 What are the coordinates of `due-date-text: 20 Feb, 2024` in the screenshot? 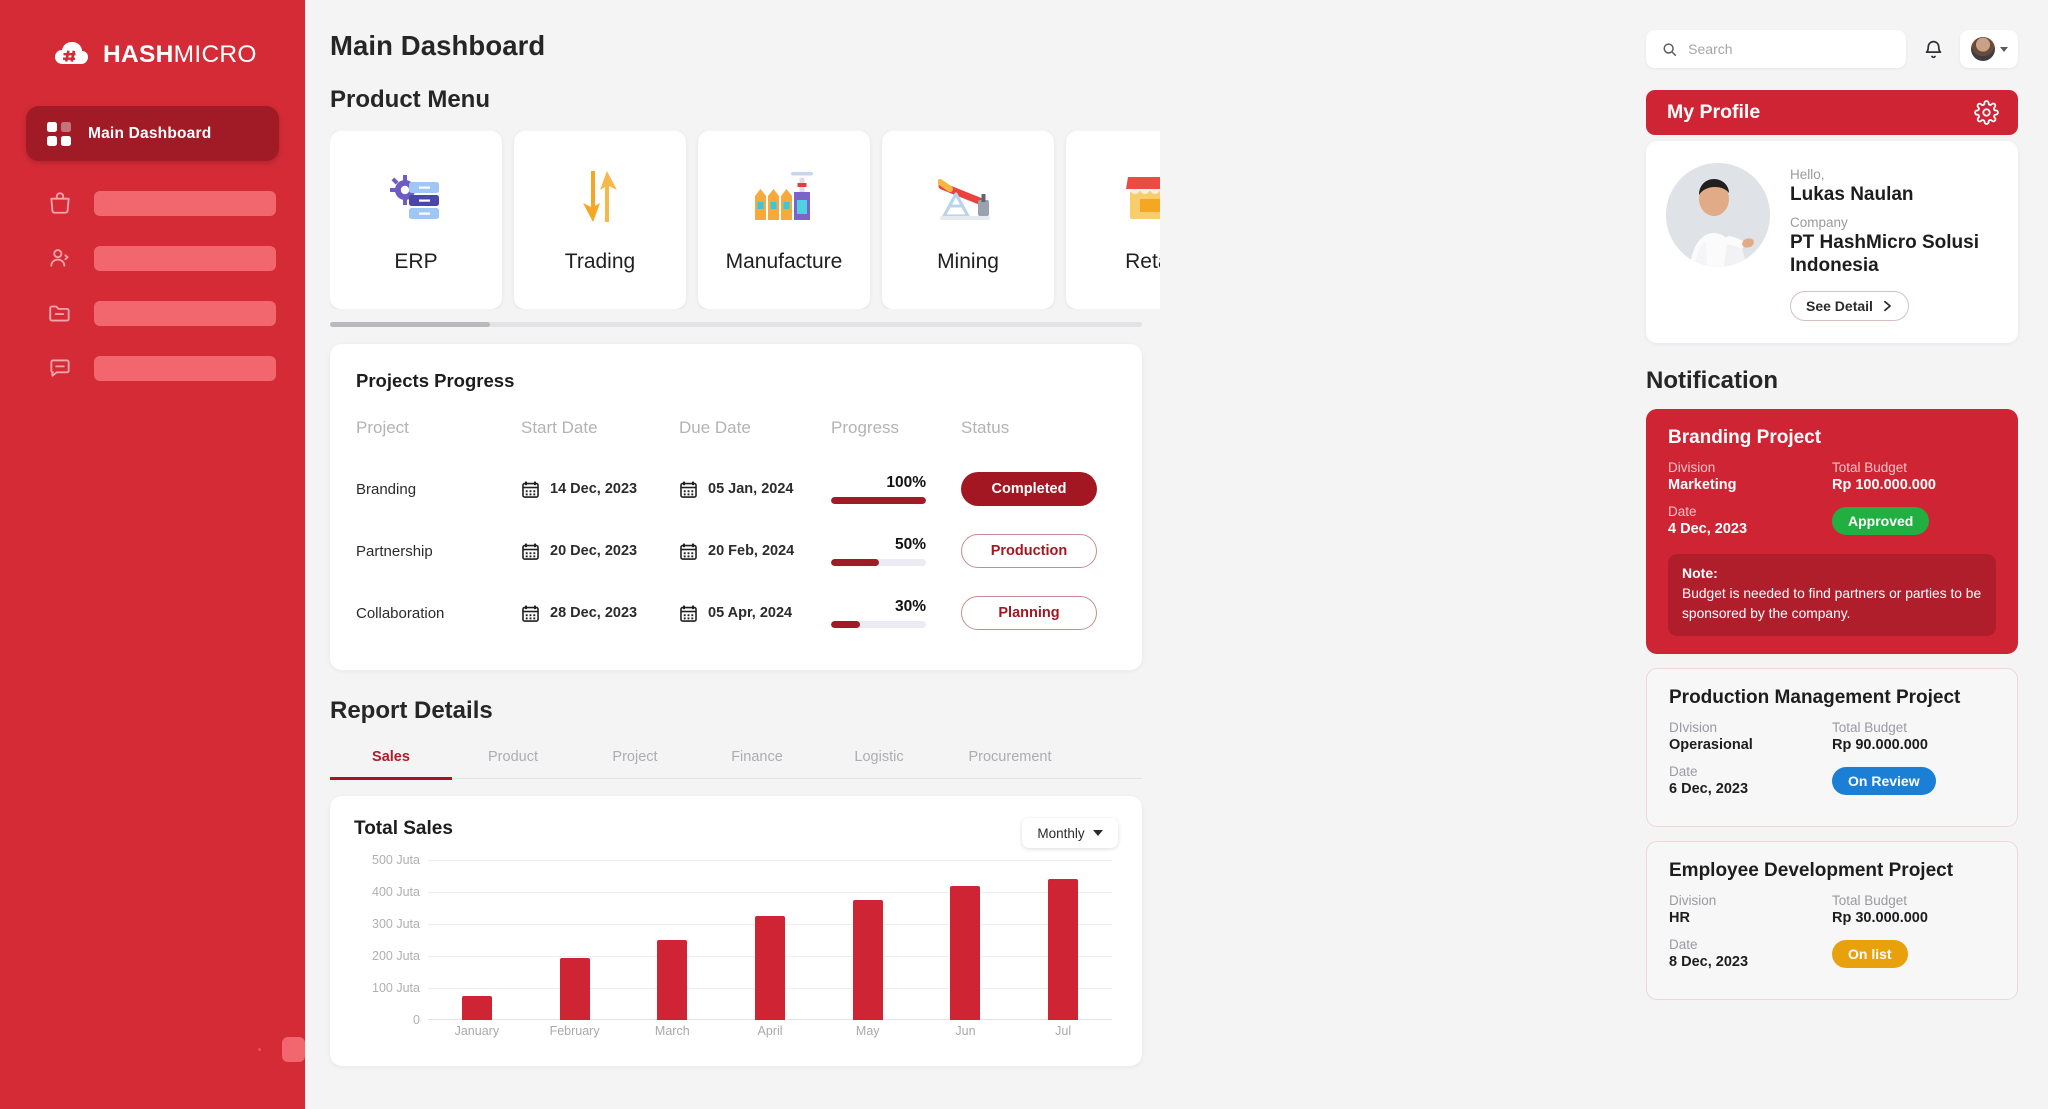 It's located at (751, 551).